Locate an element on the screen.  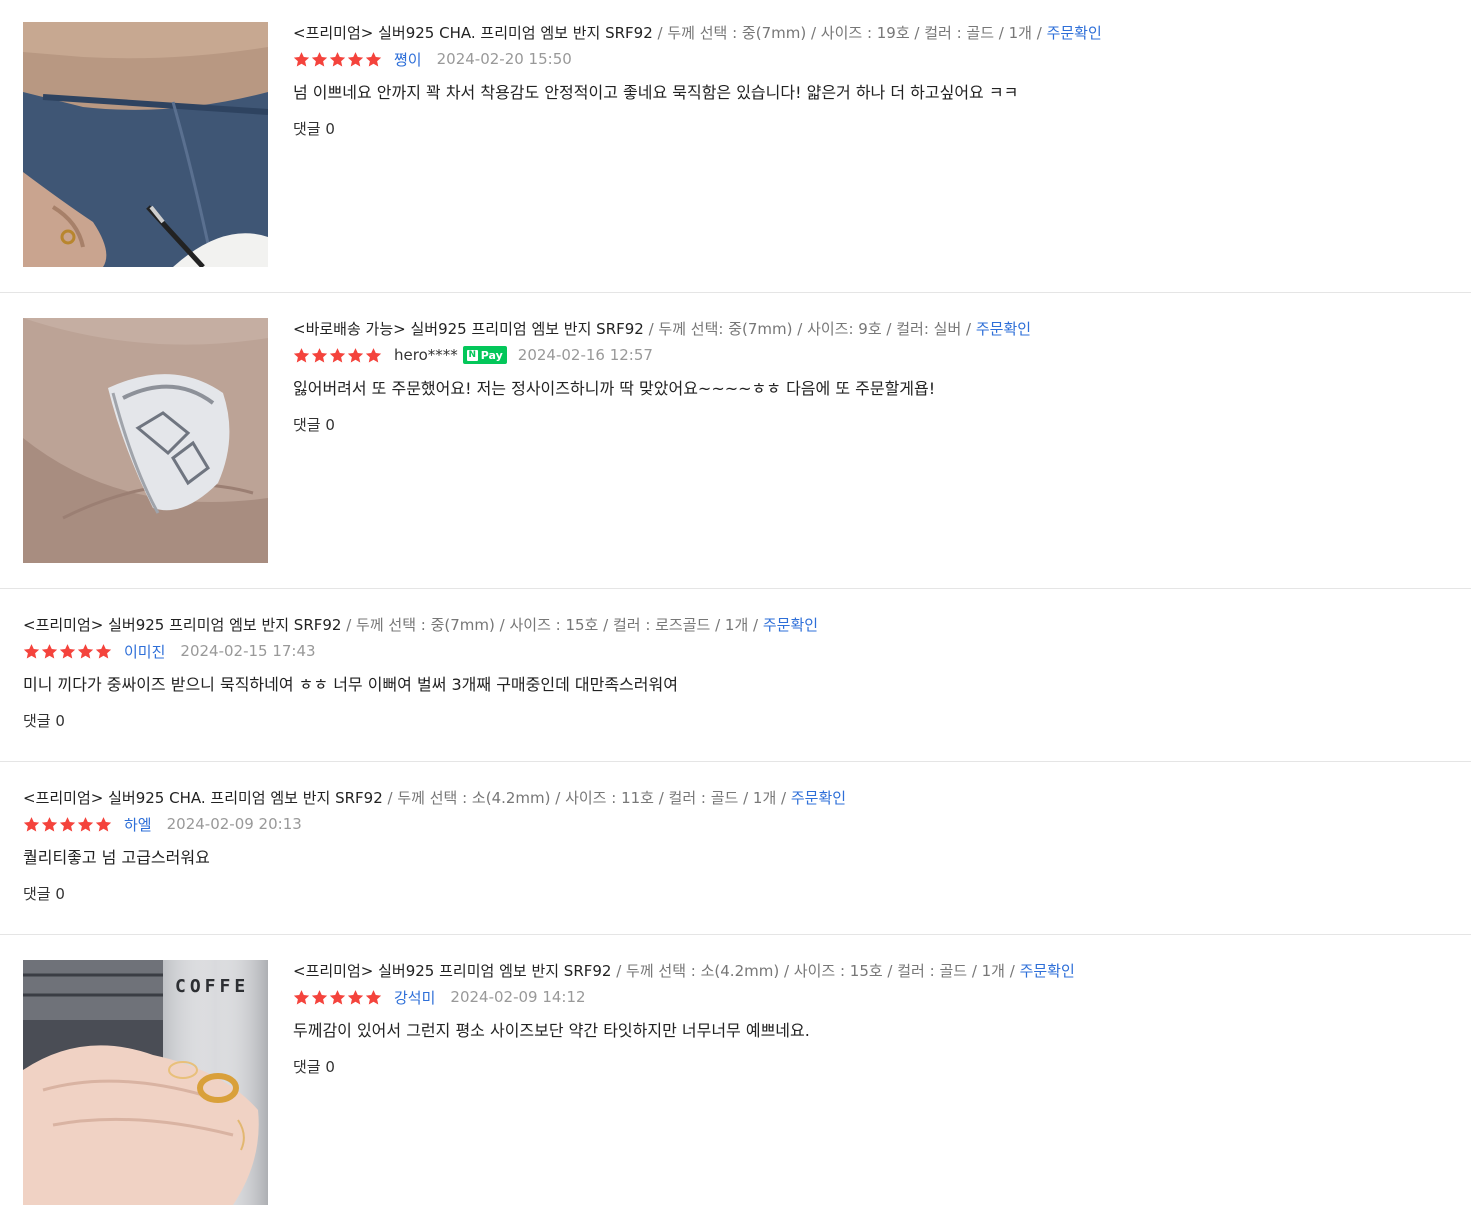
reviewer-name: hero**** is located at coordinates (426, 355).